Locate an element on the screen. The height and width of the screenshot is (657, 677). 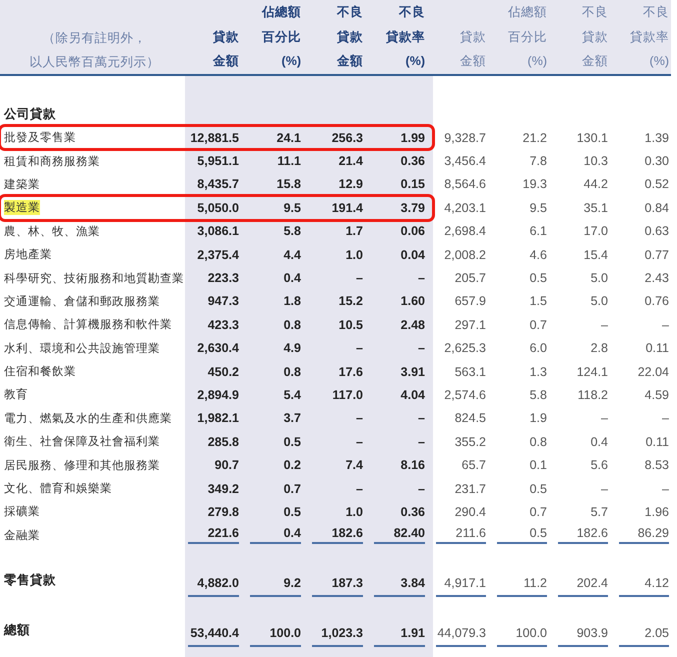
table-cell-text: 19.3 is located at coordinates (534, 184).